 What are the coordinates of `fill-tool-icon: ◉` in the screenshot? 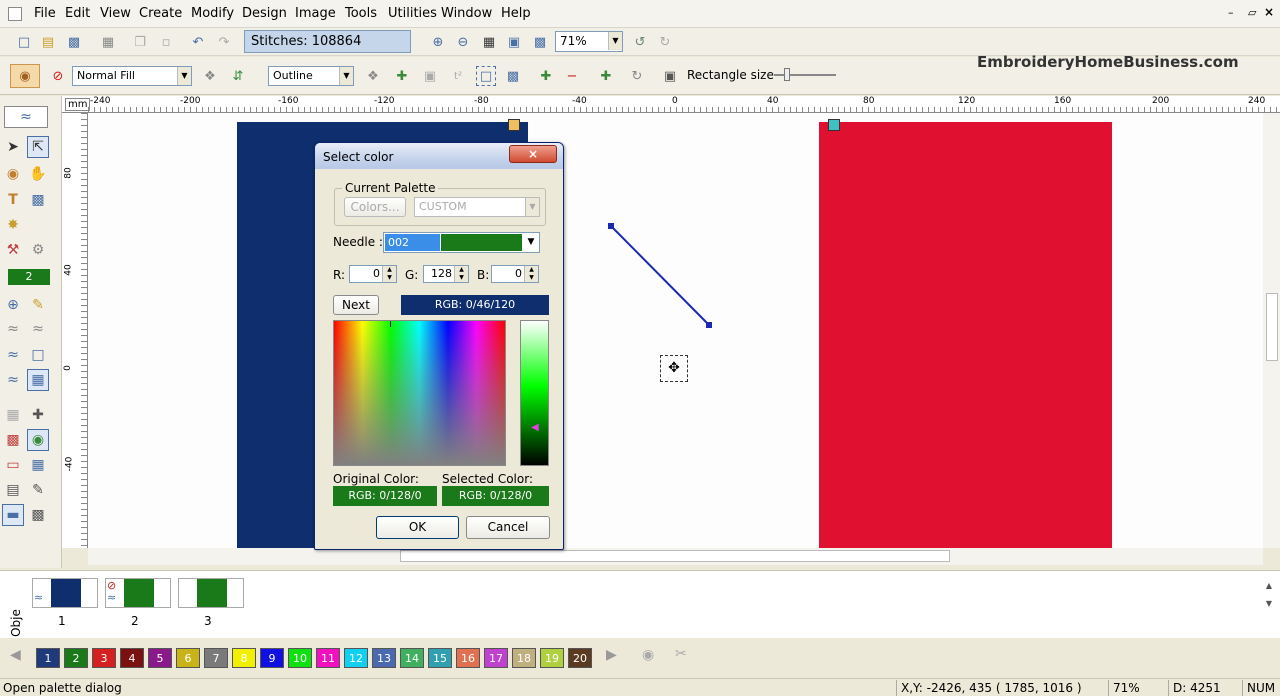 It's located at (25, 76).